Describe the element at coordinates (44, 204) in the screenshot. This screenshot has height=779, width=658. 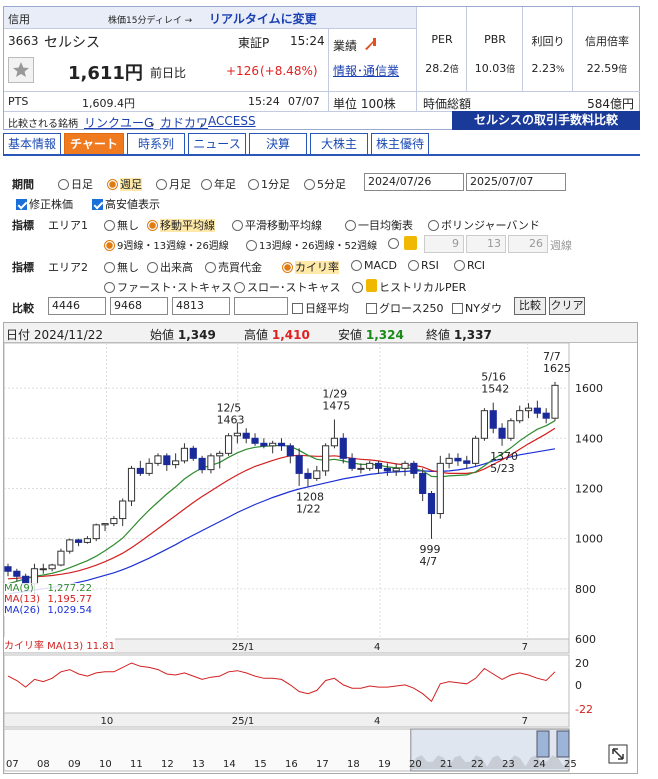
I see `adjusted-price-checkbox: 修正株価` at that location.